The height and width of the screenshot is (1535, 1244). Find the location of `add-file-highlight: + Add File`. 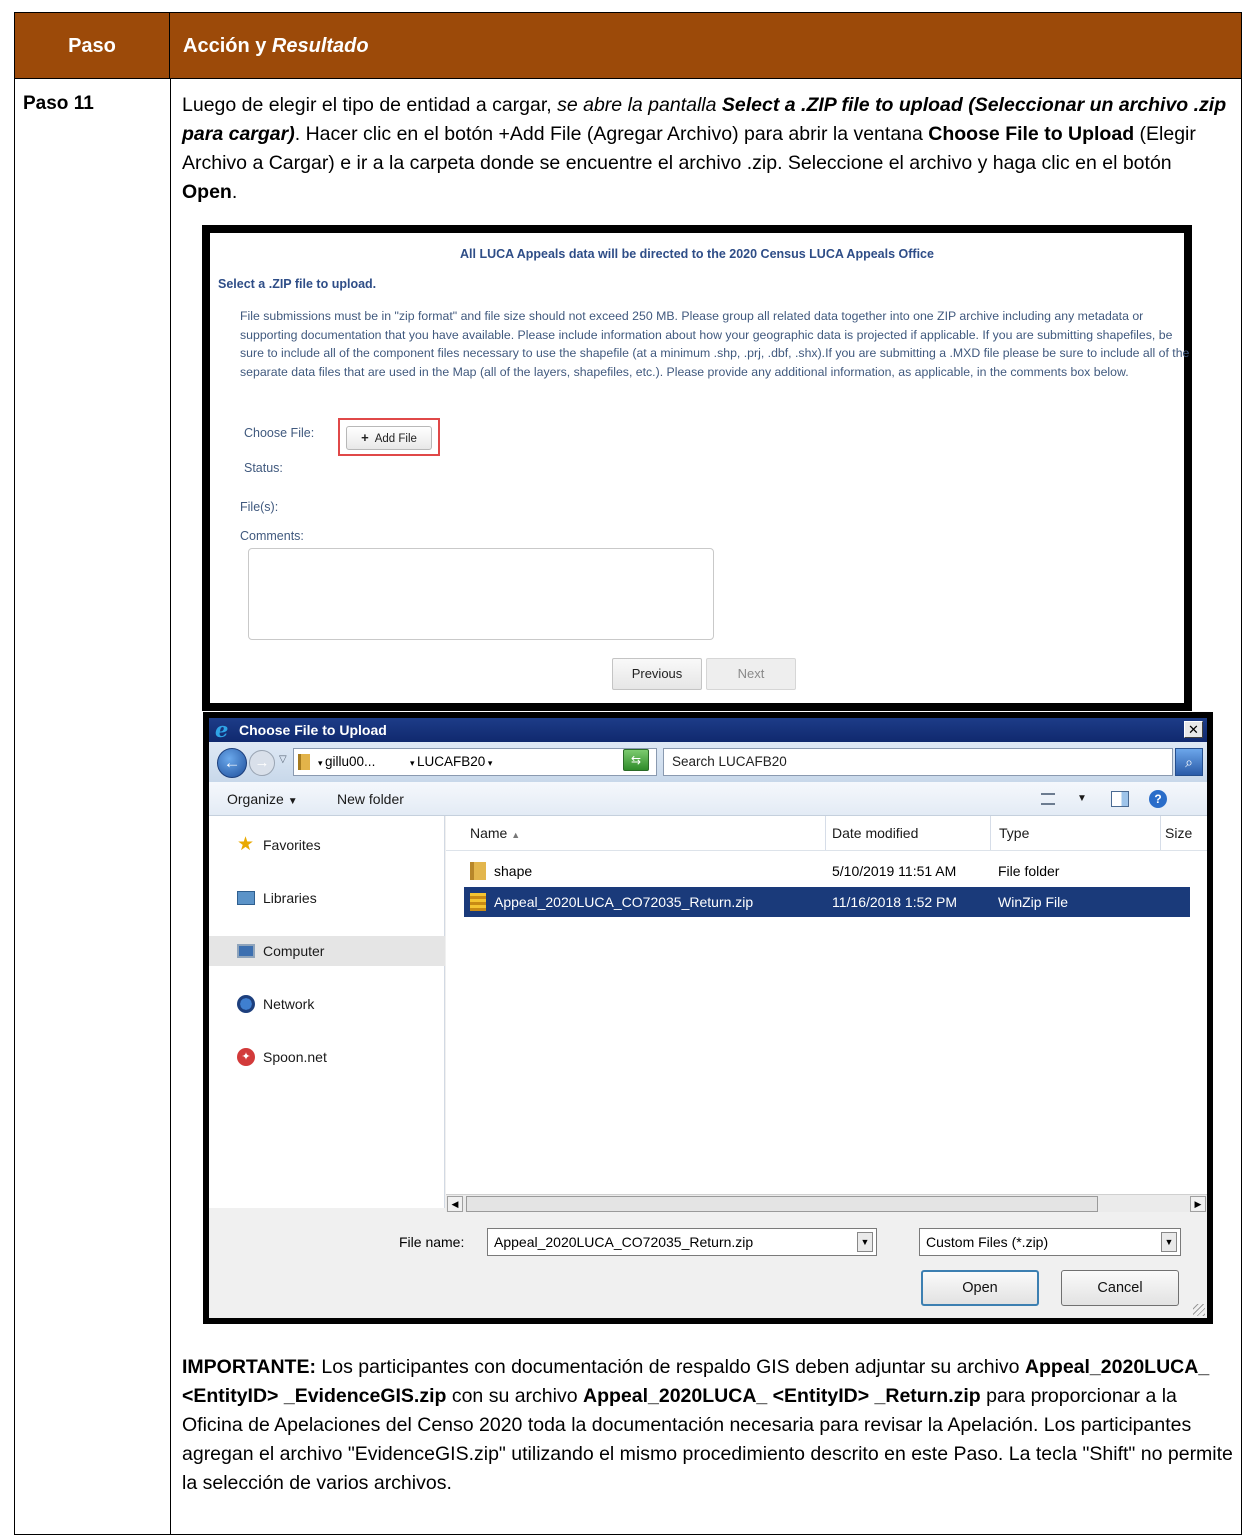

add-file-highlight: + Add File is located at coordinates (389, 437).